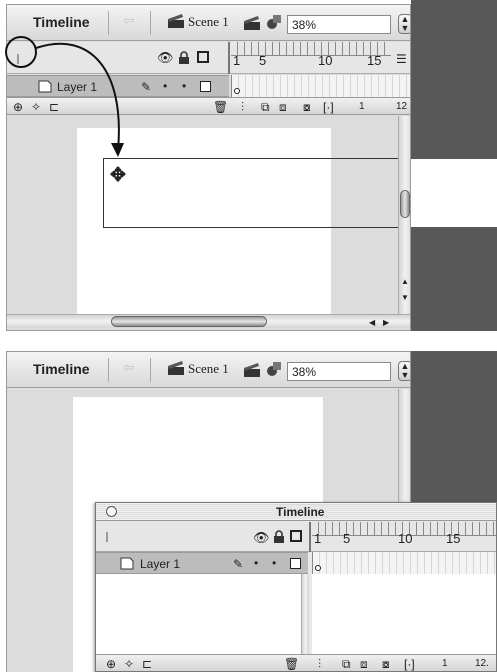  I want to click on layer-name: Layer 1, so click(160, 564).